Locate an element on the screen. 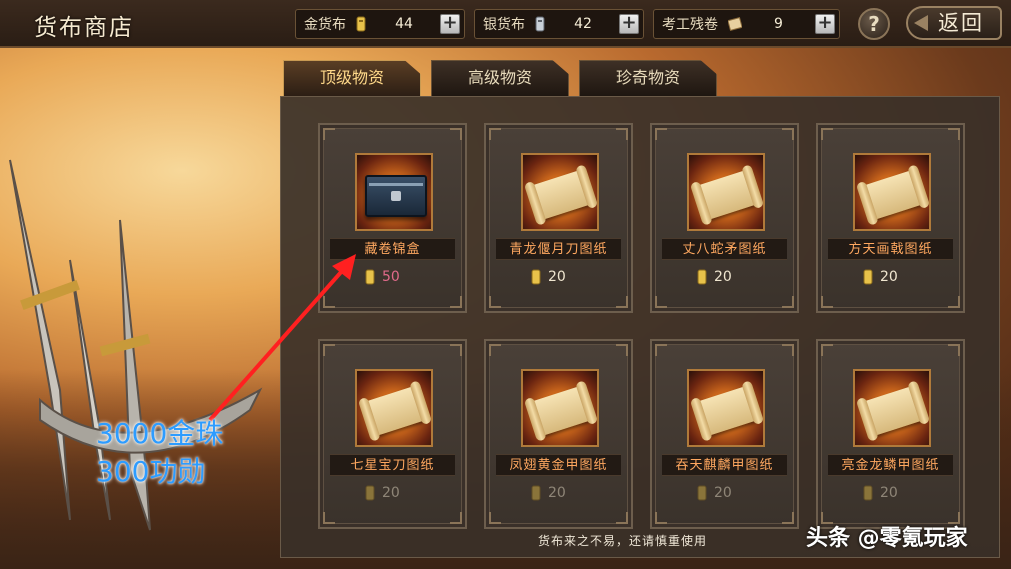  top-bar: 货布商店 金货布 44 + 银货布 42 + 考工残卷 9 + ? 返回 is located at coordinates (505, 24).